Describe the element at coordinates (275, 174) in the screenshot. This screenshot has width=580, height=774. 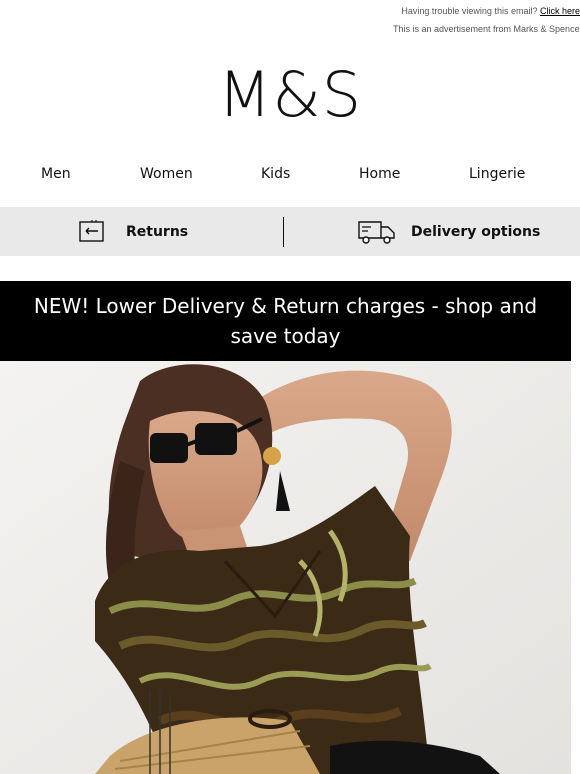
I see `nav-item-kids: Kids` at that location.